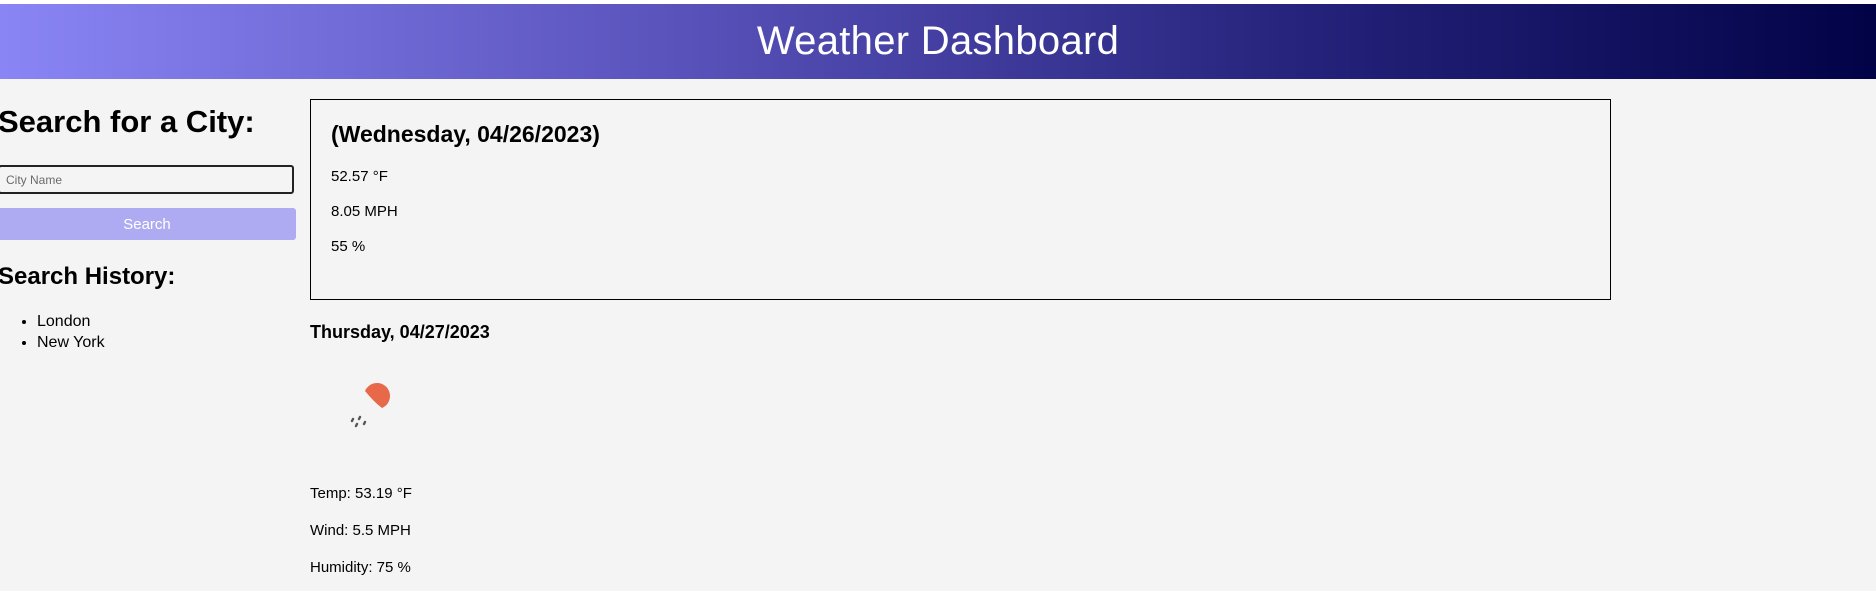 The image size is (1876, 591). What do you see at coordinates (127, 121) in the screenshot?
I see `search-heading: Search for a City:` at bounding box center [127, 121].